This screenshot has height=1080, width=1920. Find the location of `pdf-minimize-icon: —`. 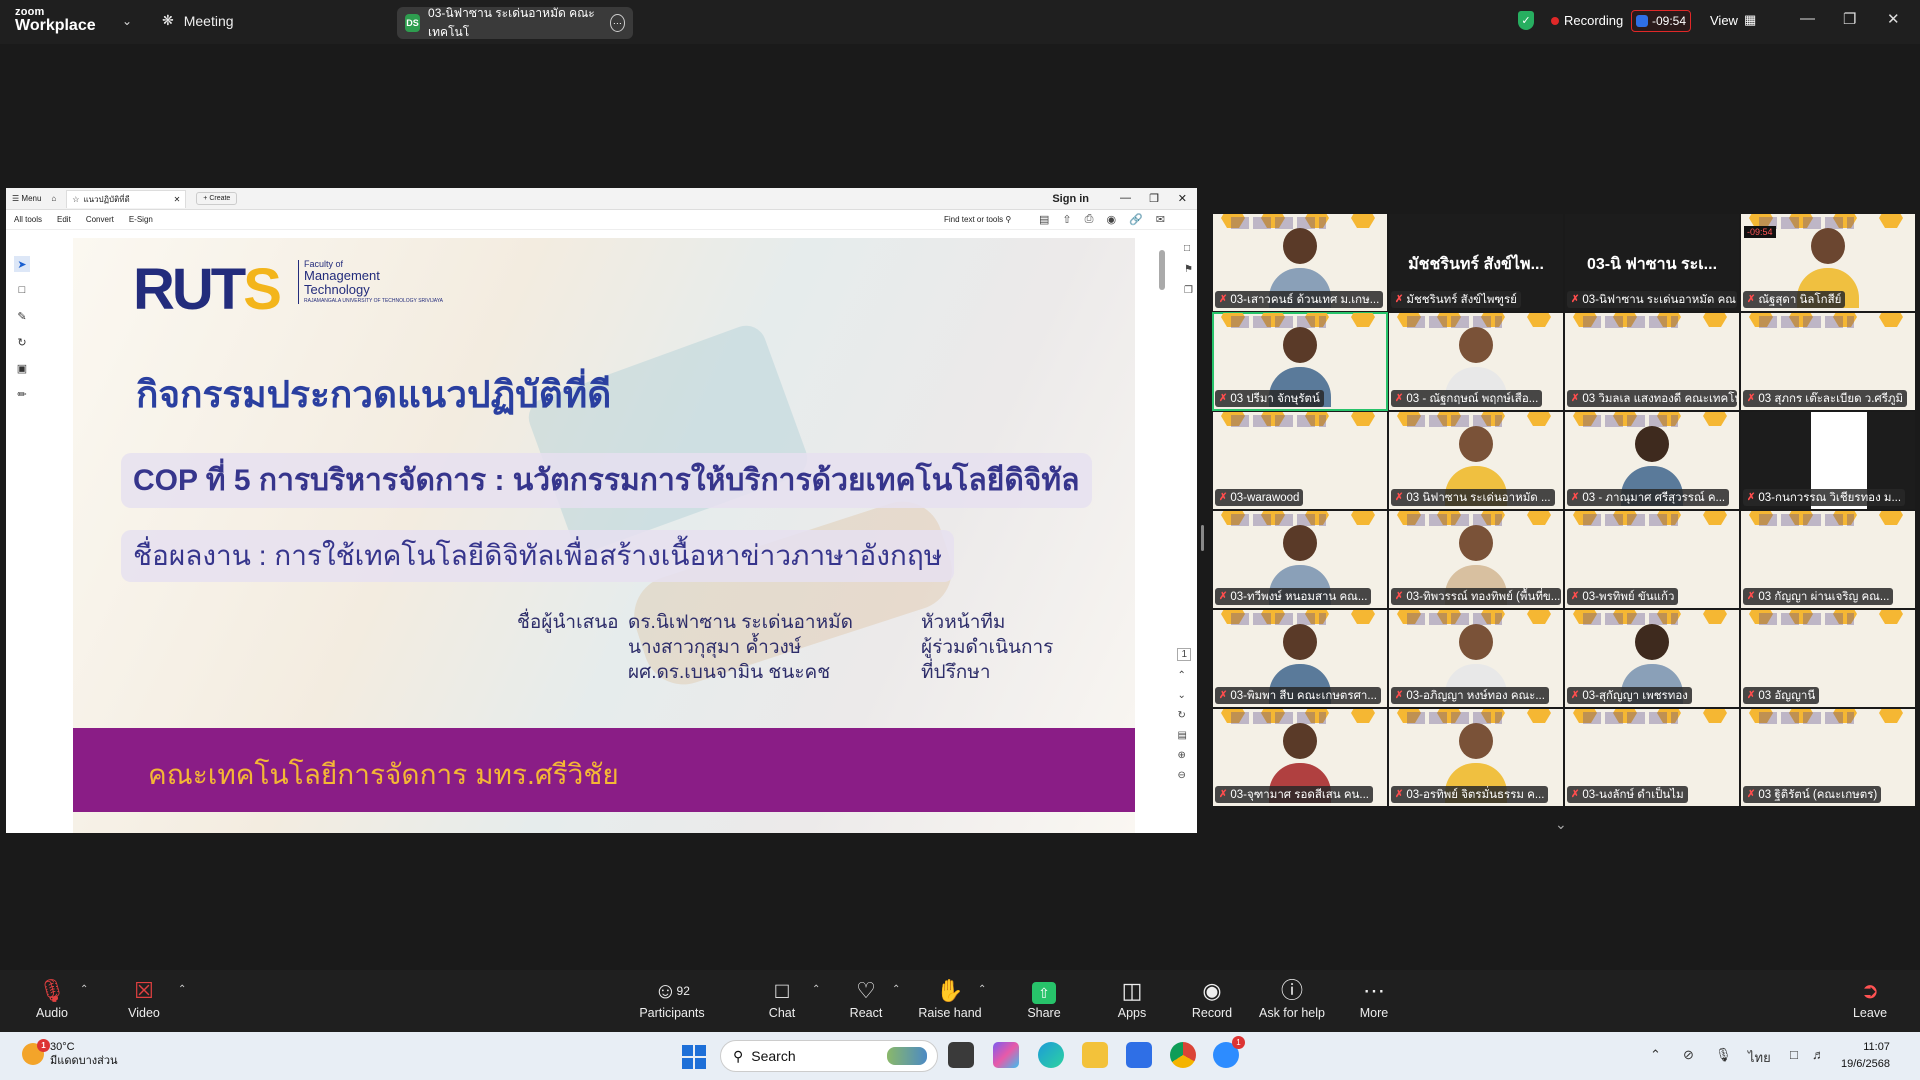

pdf-minimize-icon: — is located at coordinates (1125, 198).